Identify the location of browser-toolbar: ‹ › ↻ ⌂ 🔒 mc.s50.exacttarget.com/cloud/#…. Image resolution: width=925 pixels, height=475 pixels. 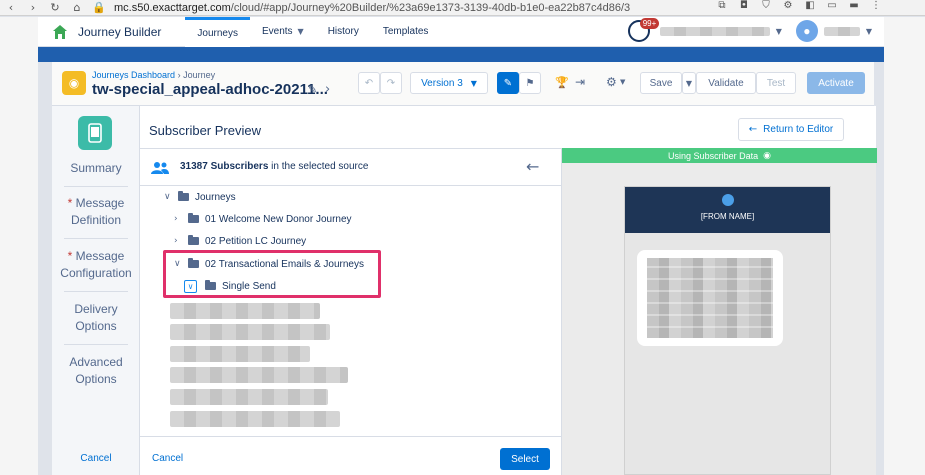
(462, 8).